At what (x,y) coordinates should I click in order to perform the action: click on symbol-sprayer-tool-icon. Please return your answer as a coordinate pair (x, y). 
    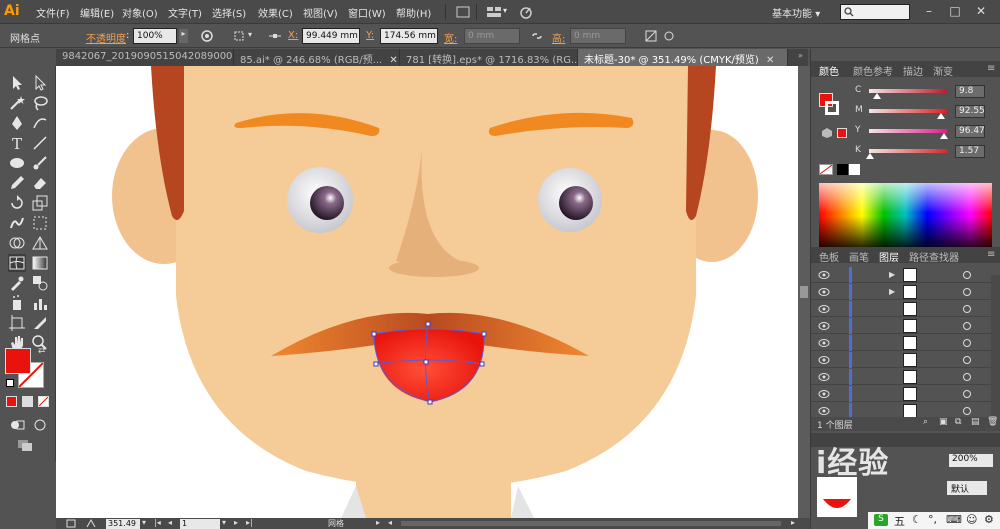
    Looking at the image, I should click on (17, 303).